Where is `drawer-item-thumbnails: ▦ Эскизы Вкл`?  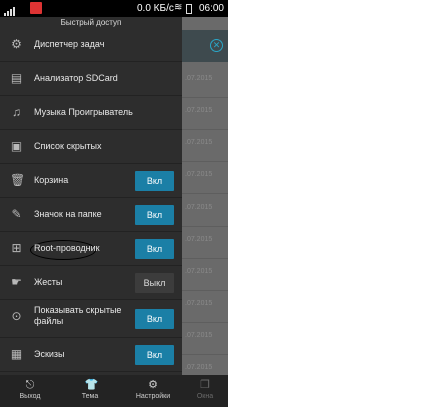
drawer-item-thumbnails: ▦ Эскизы Вкл is located at coordinates (91, 355).